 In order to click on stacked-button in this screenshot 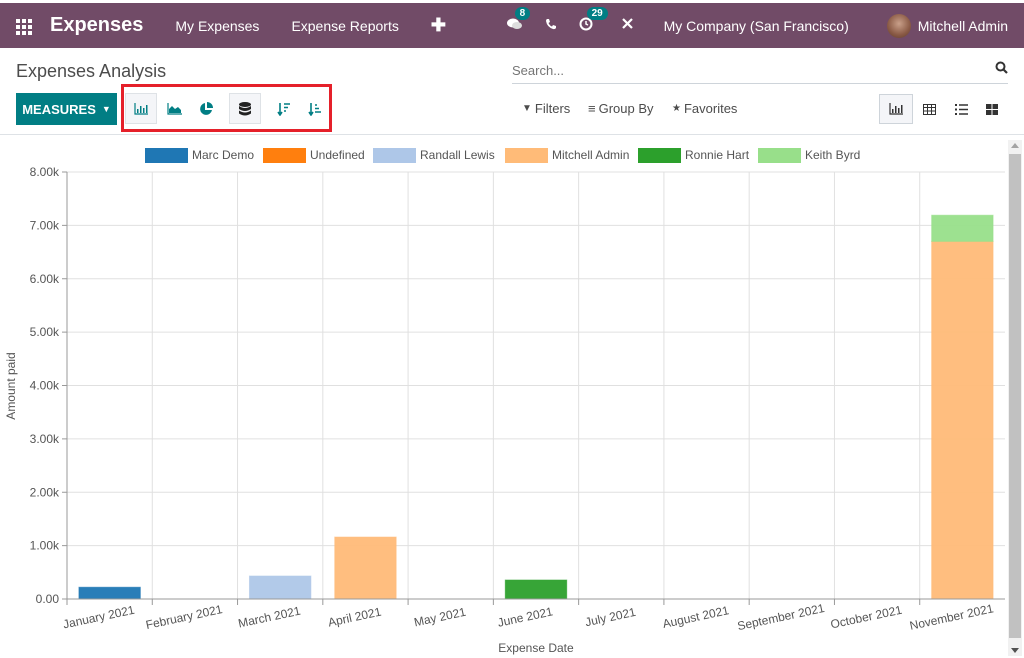, I will do `click(245, 108)`.